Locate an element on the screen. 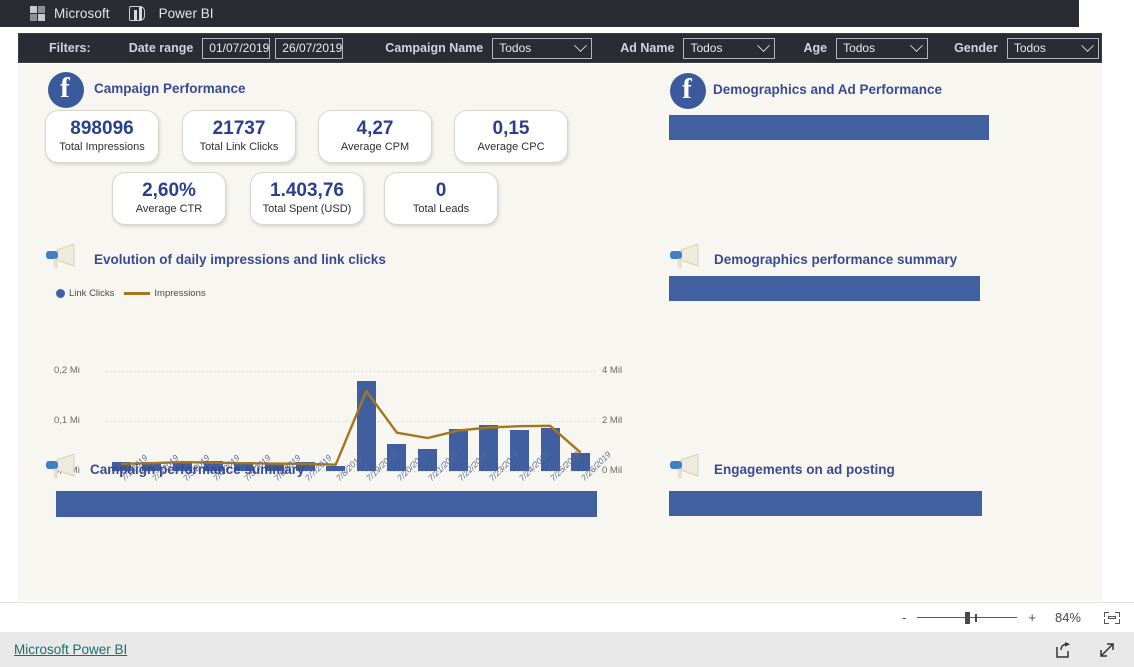 The height and width of the screenshot is (667, 1134). campaign-performance-title: Campaign Performance is located at coordinates (170, 88).